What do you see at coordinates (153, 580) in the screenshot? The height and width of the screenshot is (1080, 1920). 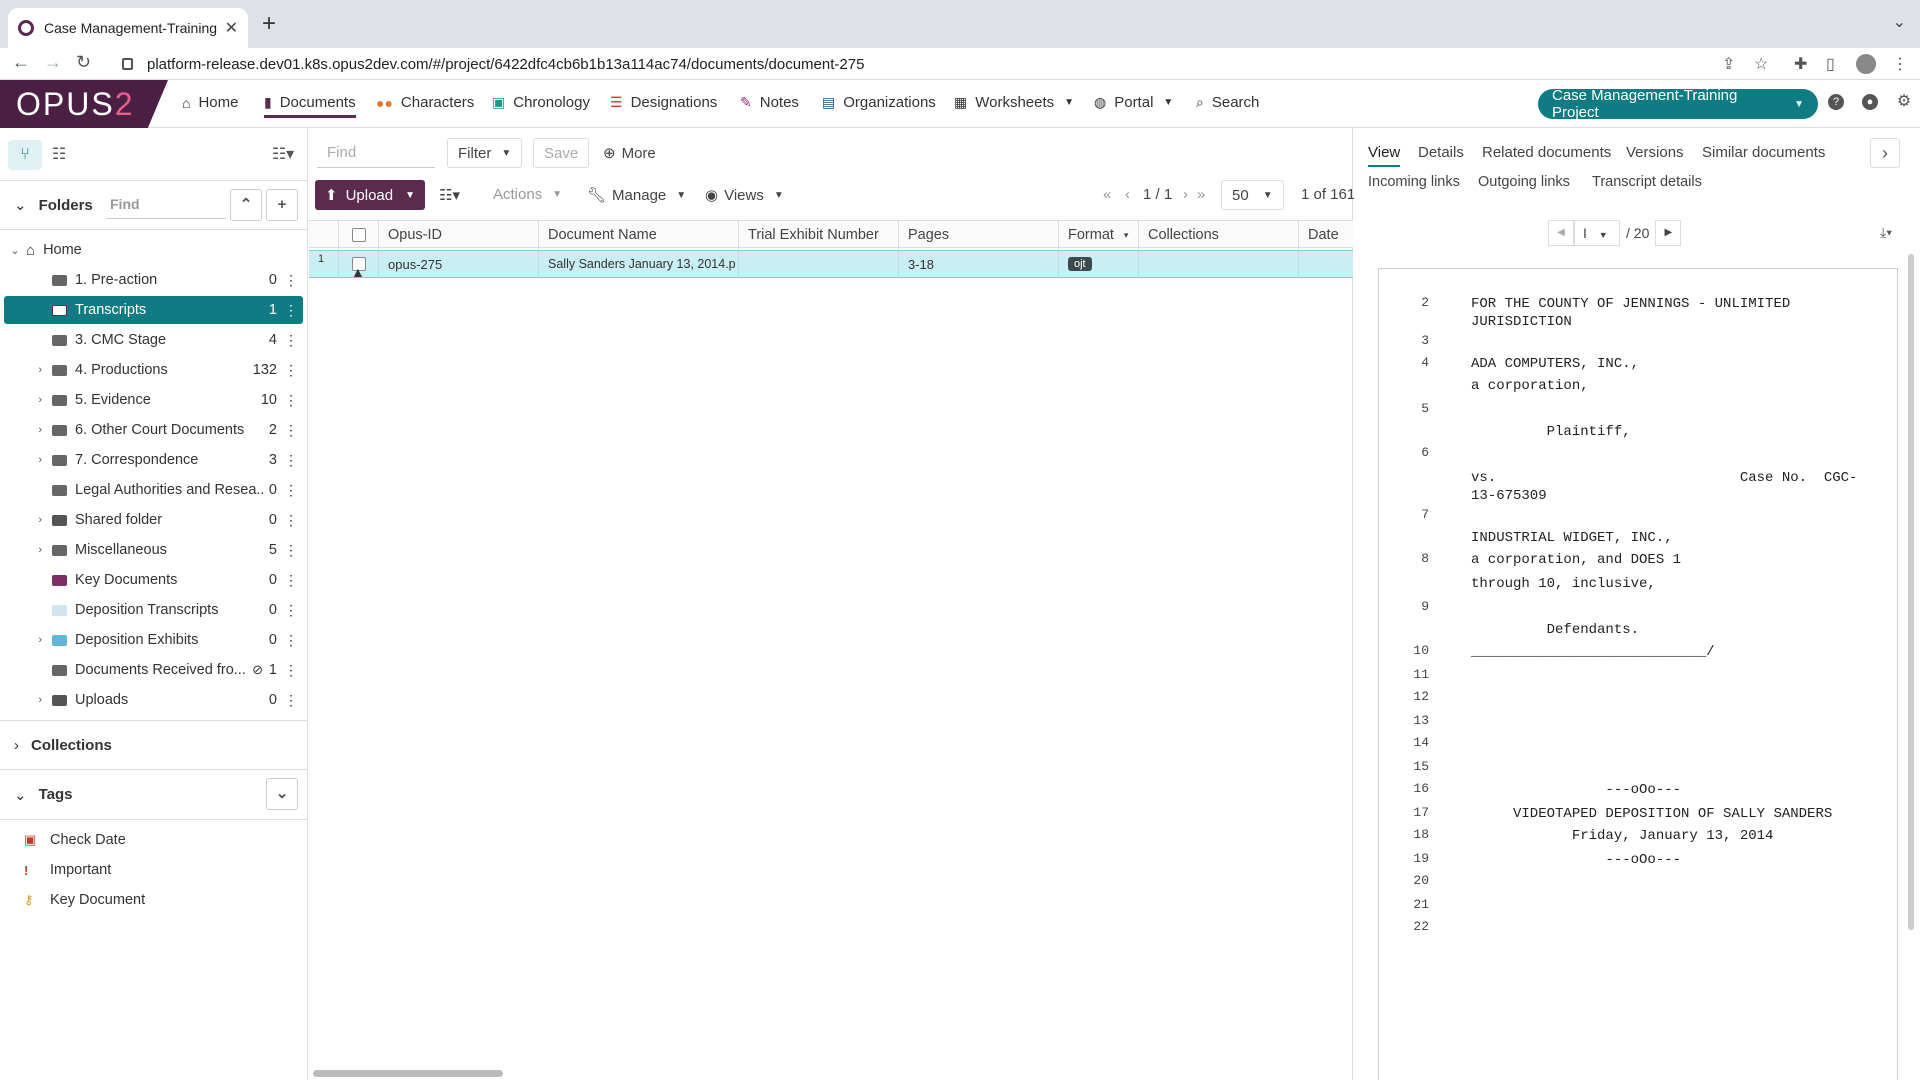 I see `tree-item-key-documents: Key Documents 0 ⋮` at bounding box center [153, 580].